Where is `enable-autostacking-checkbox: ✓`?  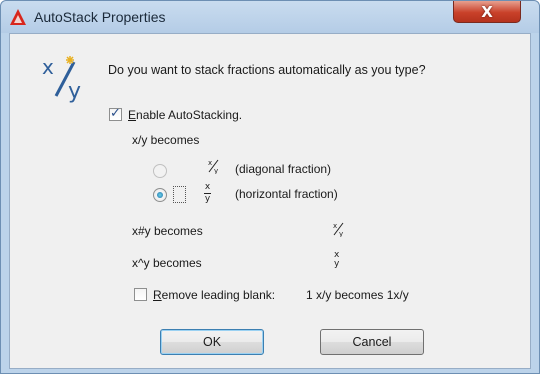
enable-autostacking-checkbox: ✓ is located at coordinates (115, 113).